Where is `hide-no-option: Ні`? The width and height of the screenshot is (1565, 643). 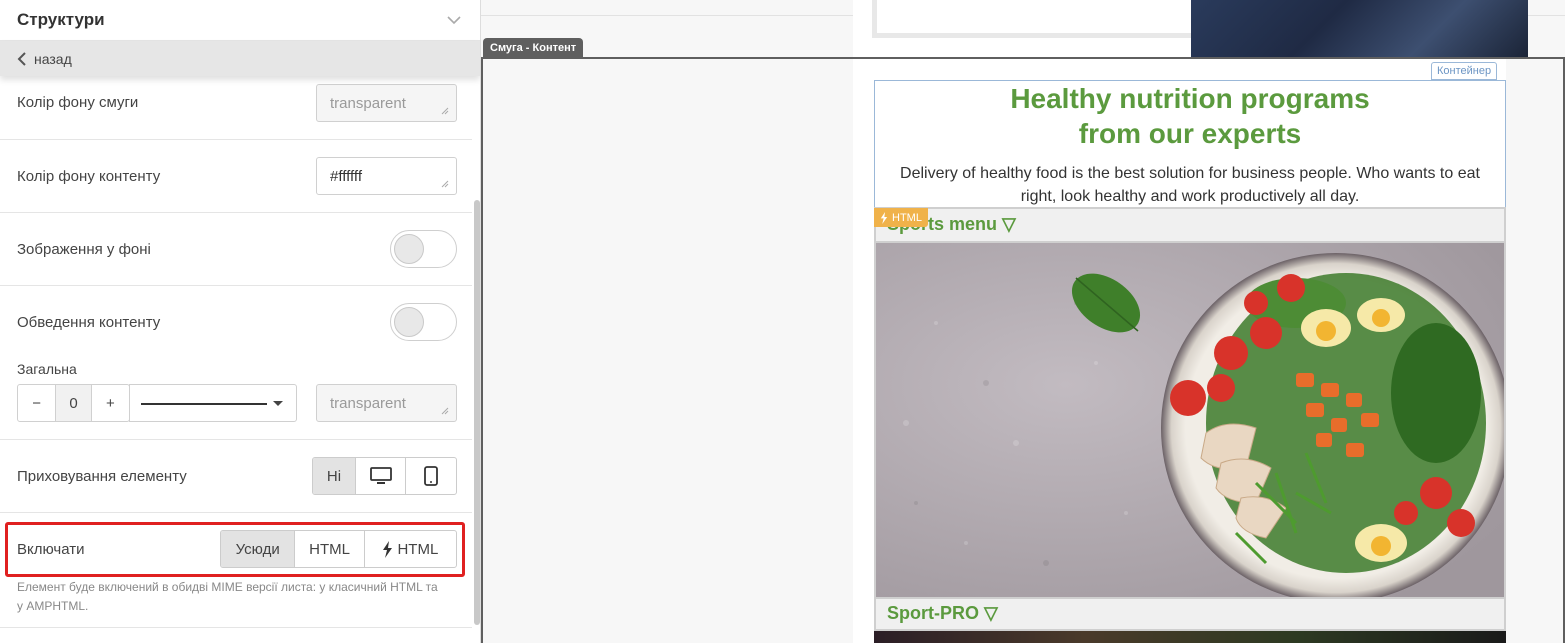
hide-no-option: Ні is located at coordinates (334, 476).